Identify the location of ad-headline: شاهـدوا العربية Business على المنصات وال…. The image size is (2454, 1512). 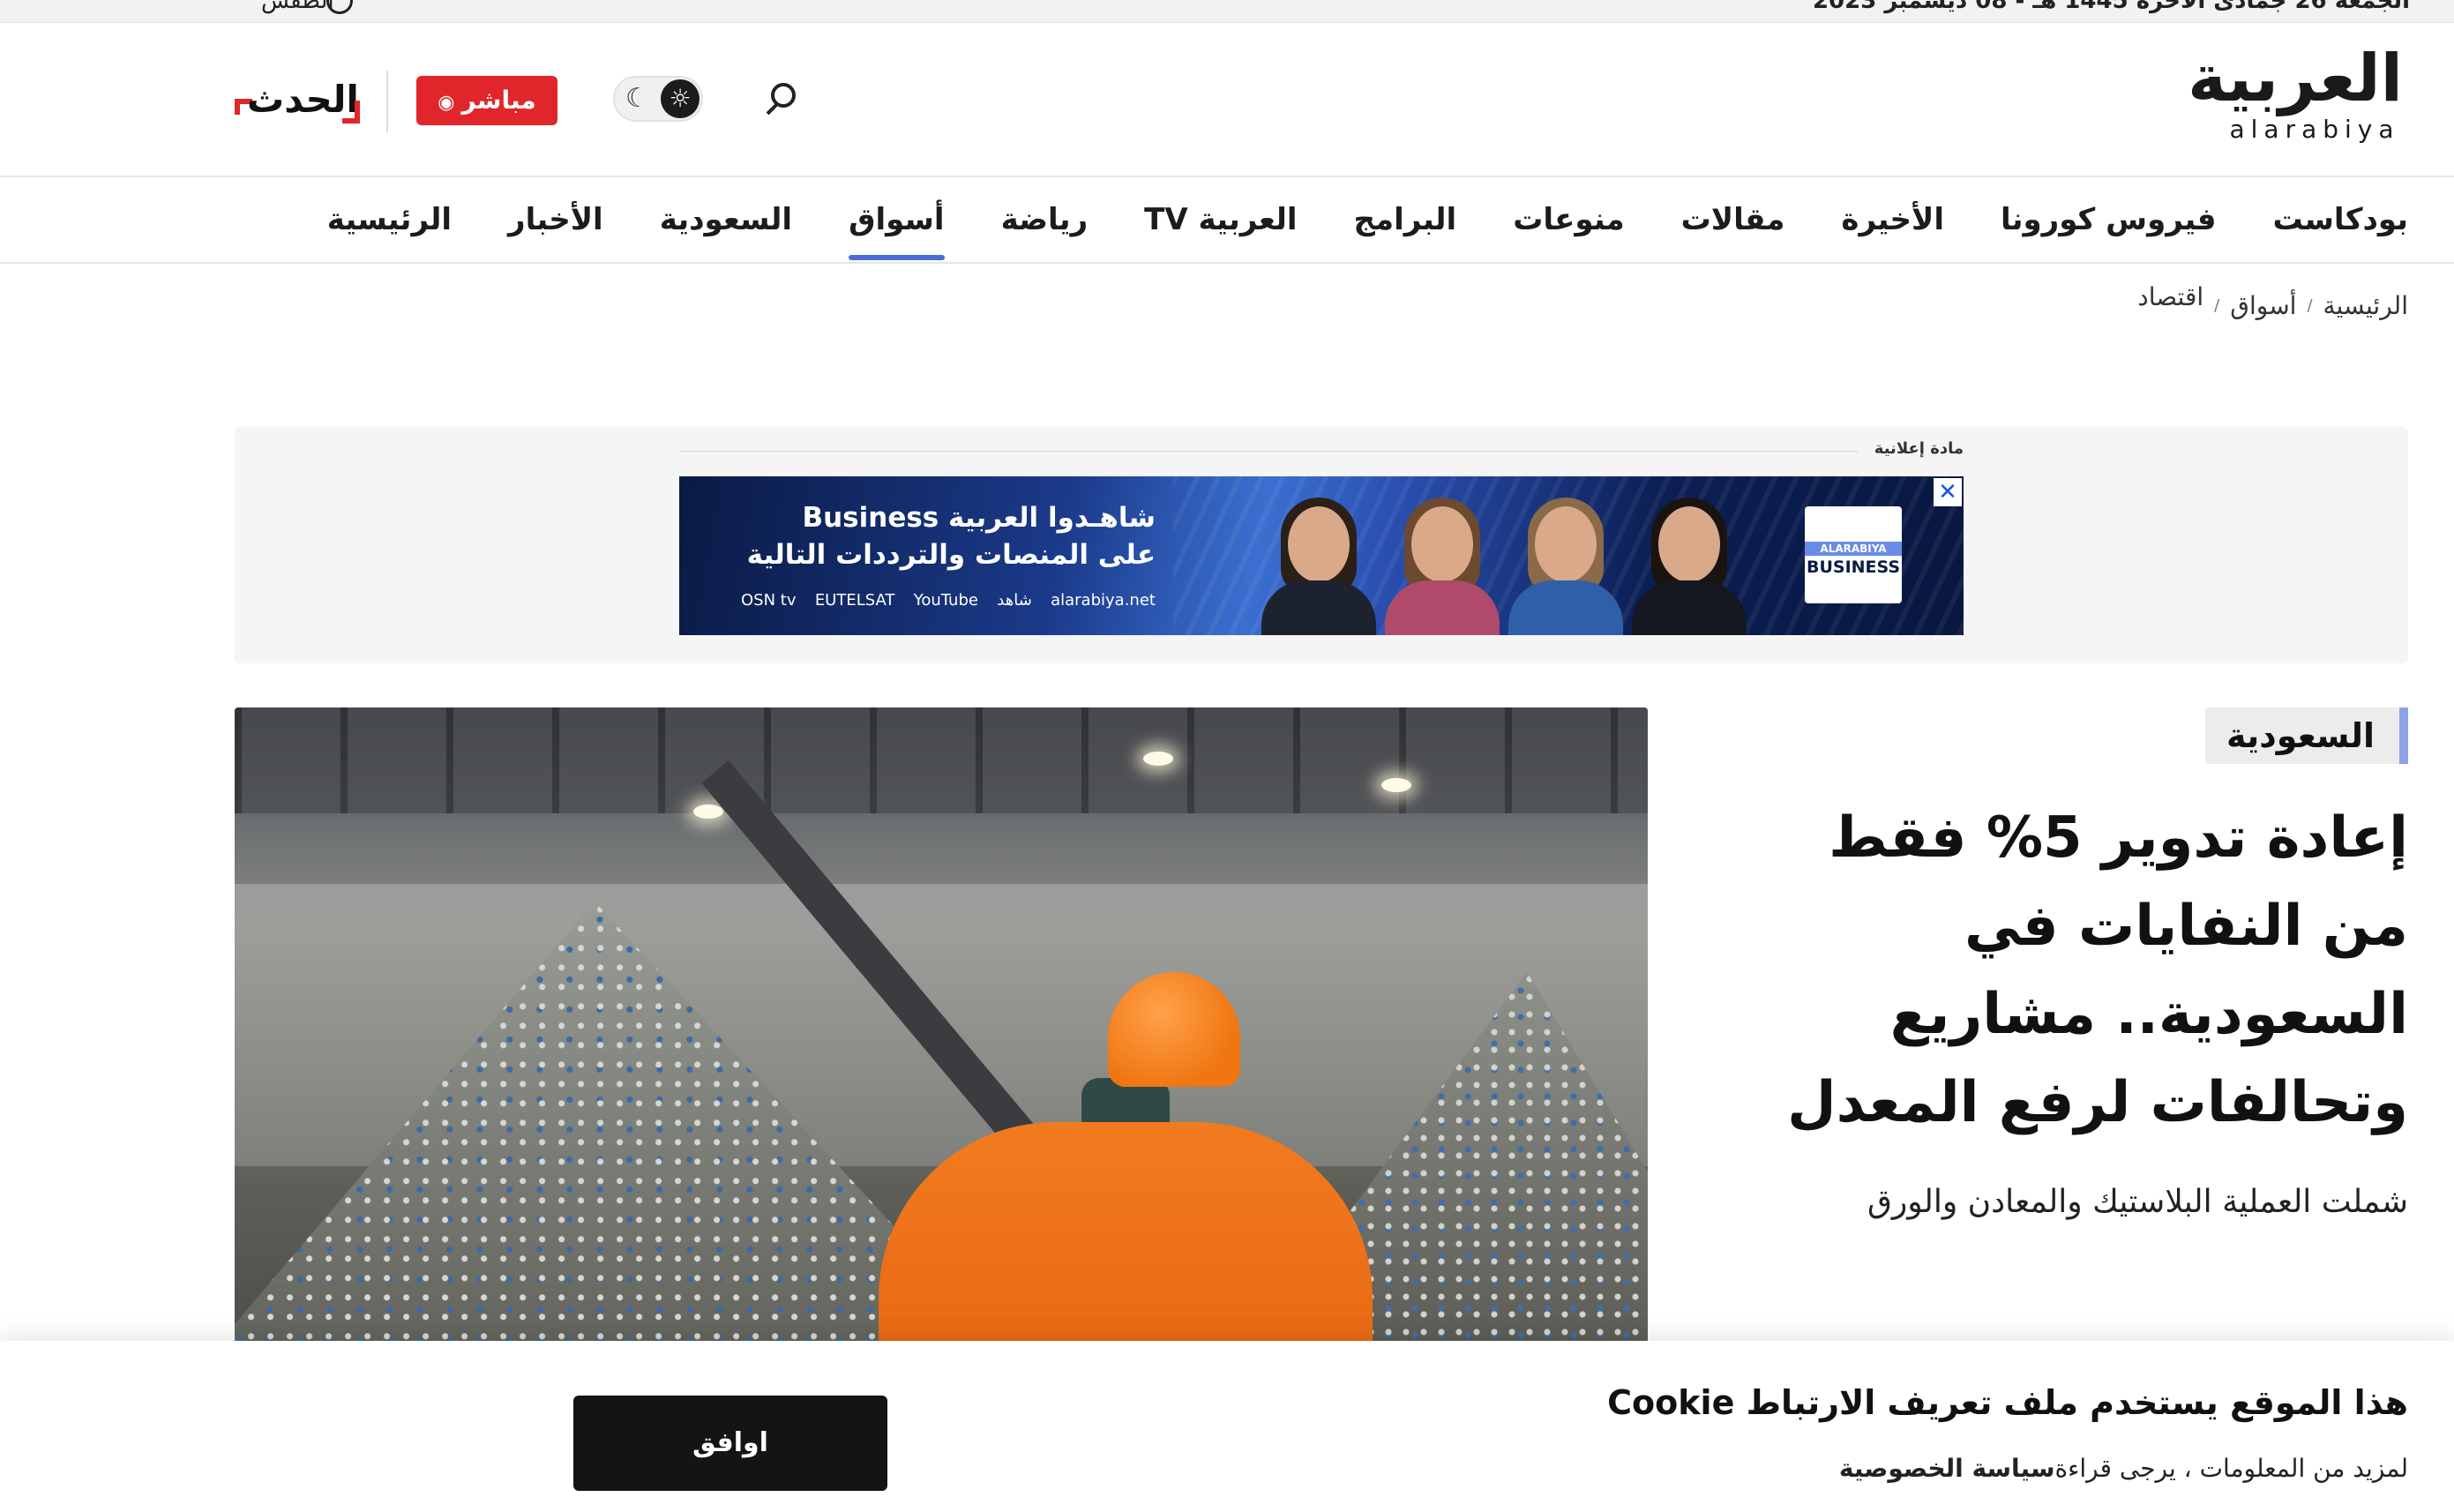
(948, 536).